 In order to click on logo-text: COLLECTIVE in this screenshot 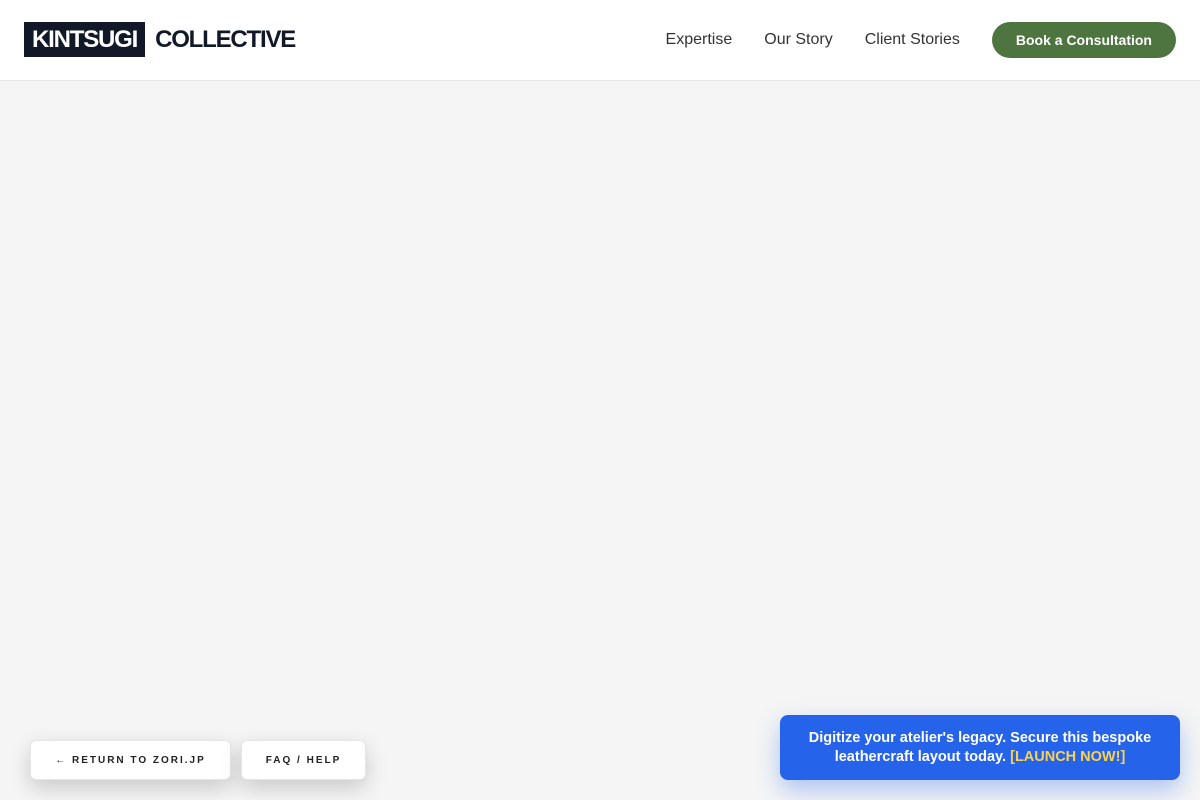, I will do `click(225, 39)`.